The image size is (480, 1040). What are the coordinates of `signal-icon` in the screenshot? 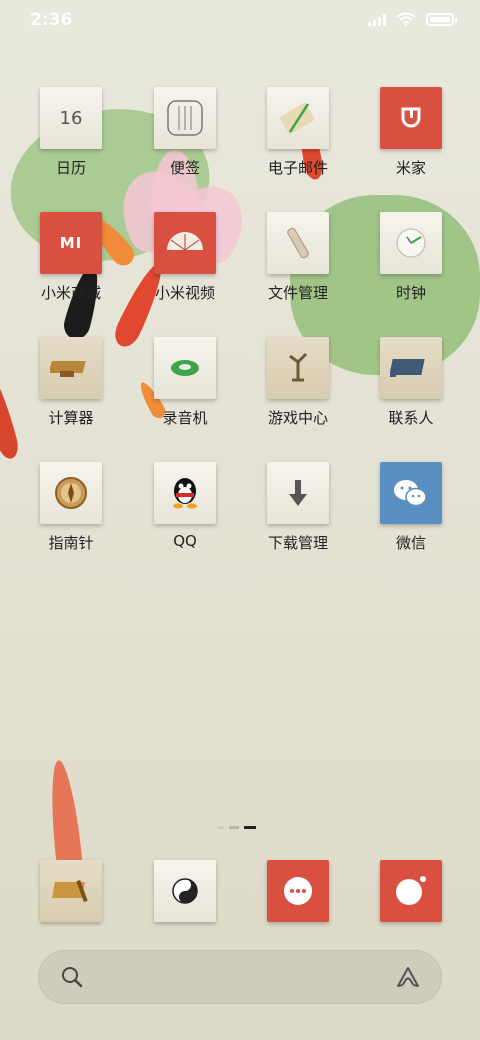 It's located at (377, 19).